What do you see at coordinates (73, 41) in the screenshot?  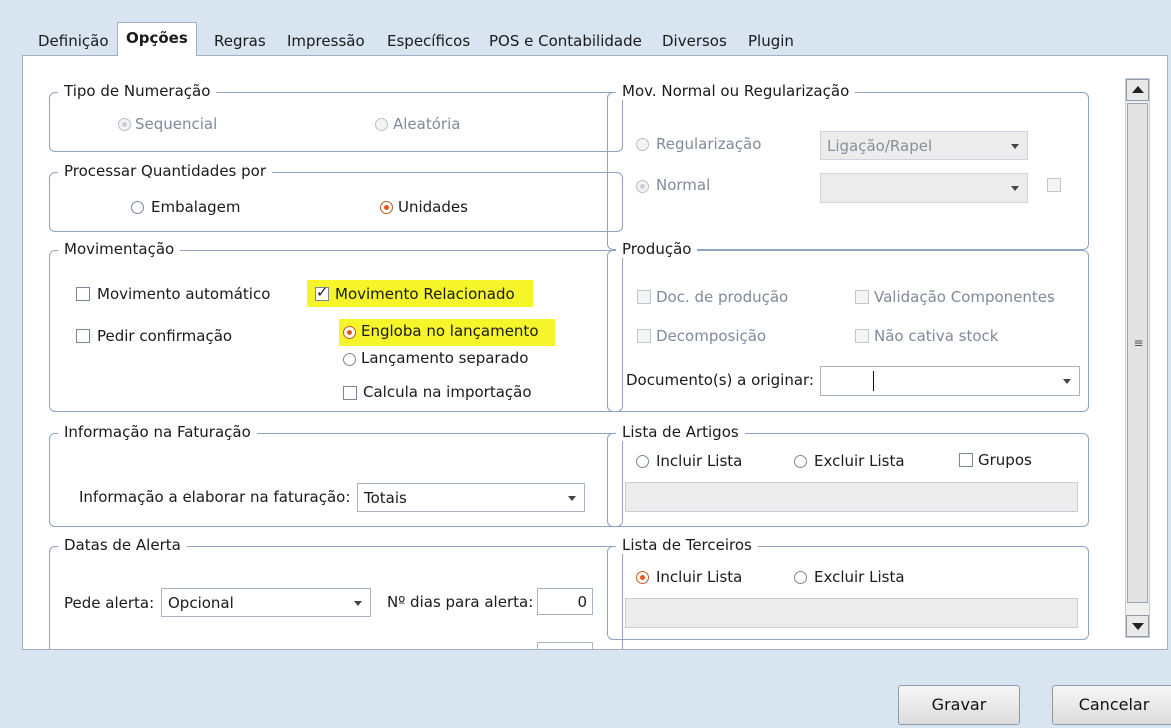 I see `tab-definicao: Definição` at bounding box center [73, 41].